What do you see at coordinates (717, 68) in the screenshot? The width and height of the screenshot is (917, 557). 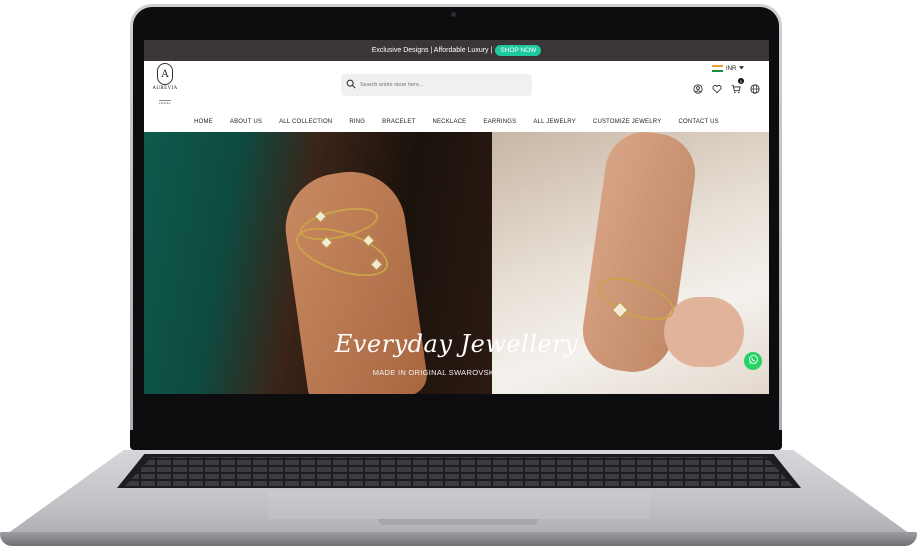 I see `india-flag-icon` at bounding box center [717, 68].